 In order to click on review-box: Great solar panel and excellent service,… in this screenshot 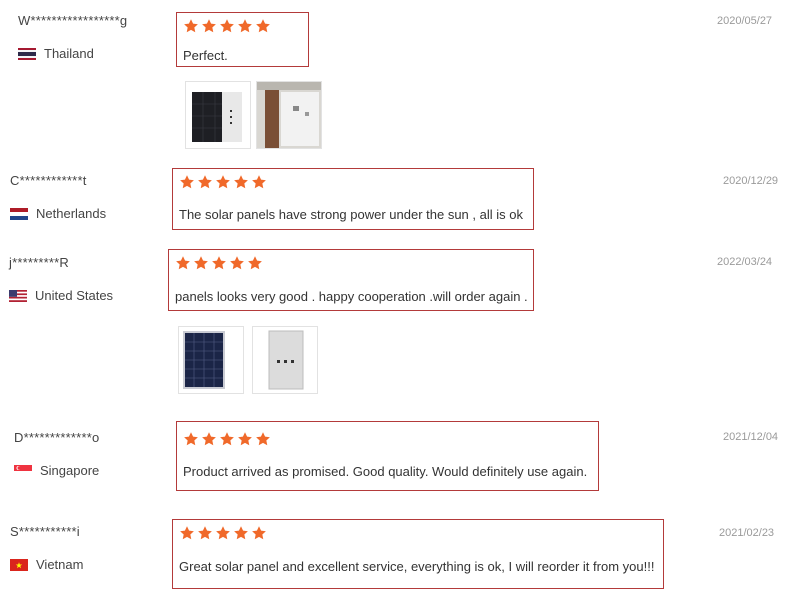, I will do `click(418, 554)`.